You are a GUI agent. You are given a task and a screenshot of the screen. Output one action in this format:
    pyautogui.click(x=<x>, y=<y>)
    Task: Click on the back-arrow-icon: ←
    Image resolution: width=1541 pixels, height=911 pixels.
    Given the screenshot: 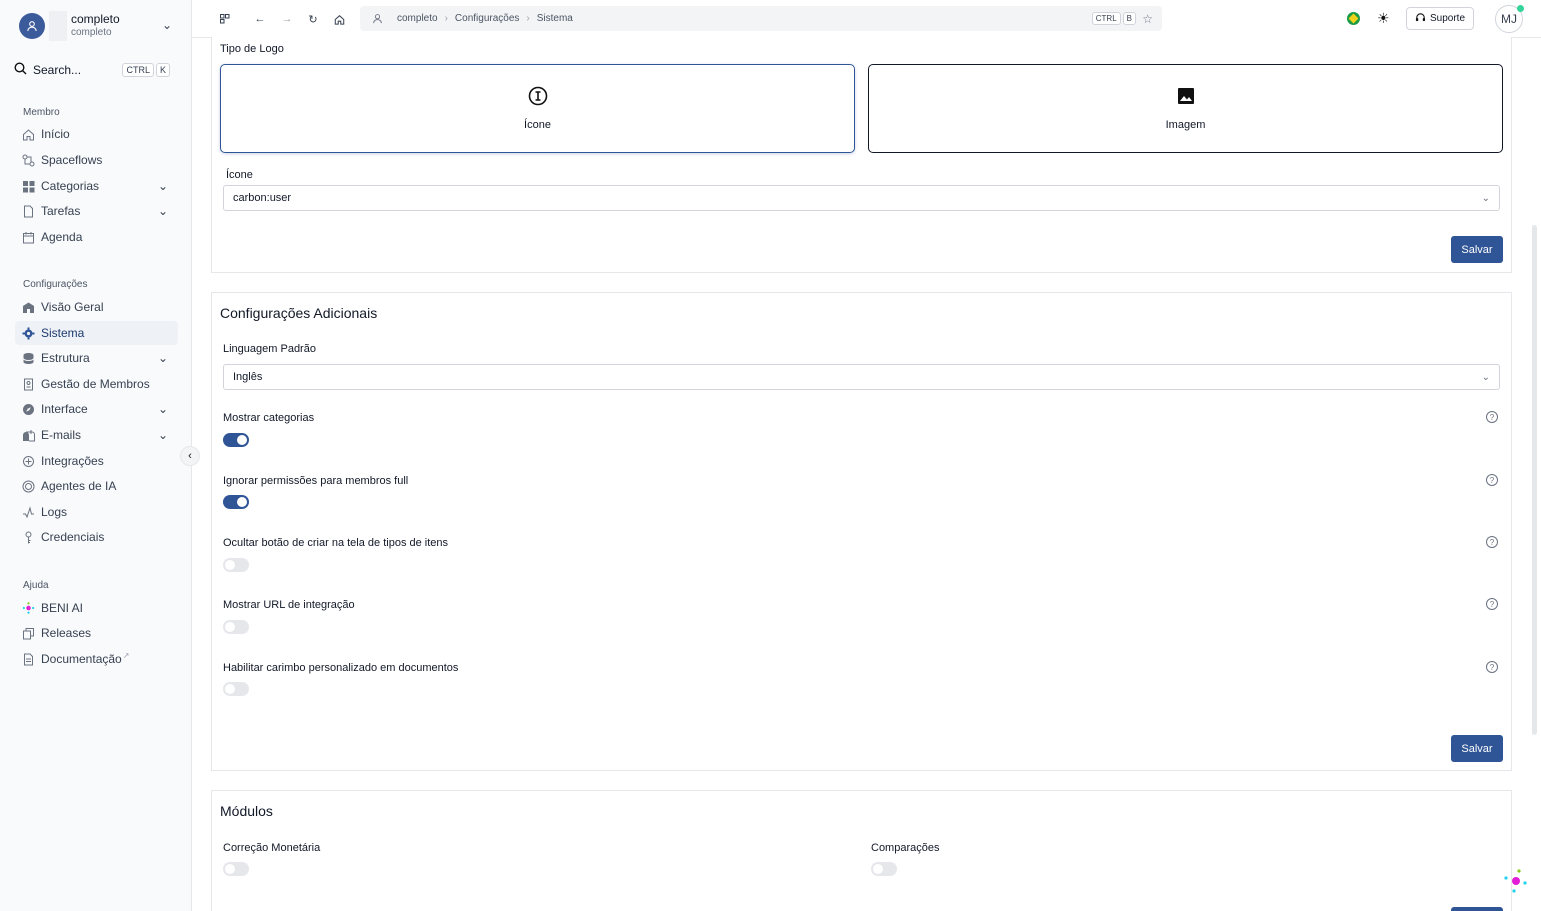 What is the action you would take?
    pyautogui.click(x=260, y=19)
    